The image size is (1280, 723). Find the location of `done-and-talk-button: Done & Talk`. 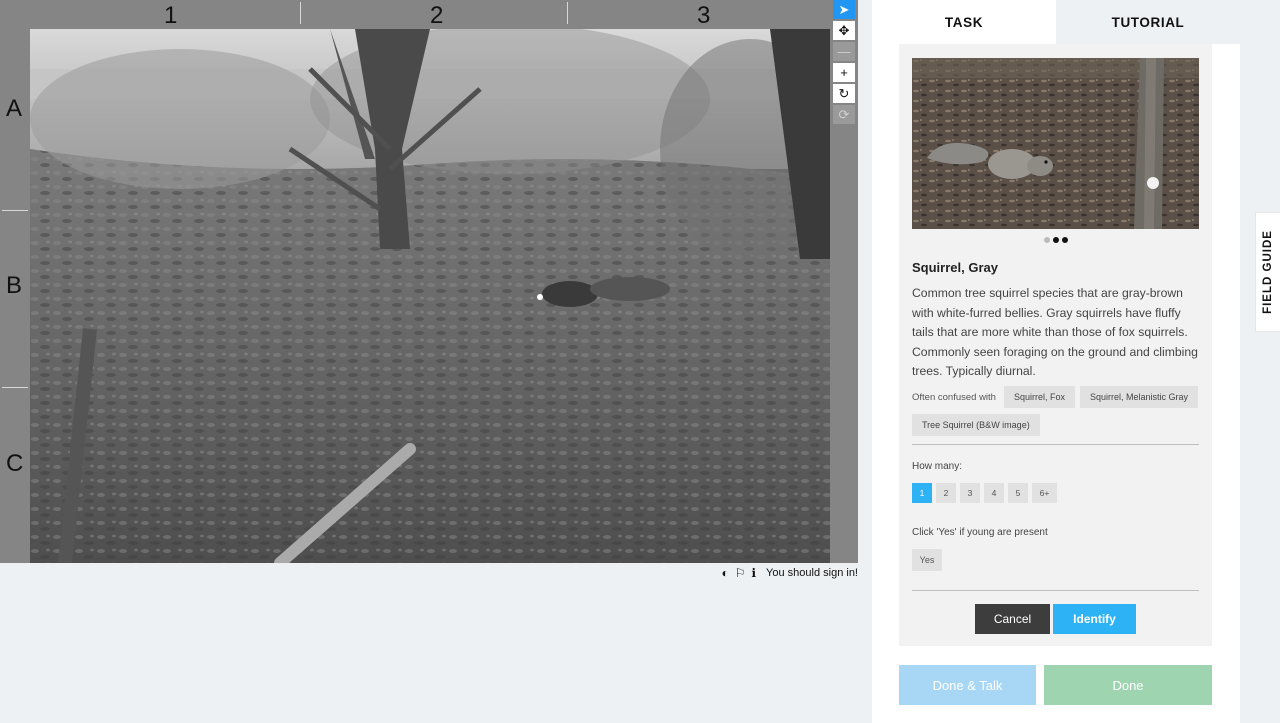

done-and-talk-button: Done & Talk is located at coordinates (967, 685).